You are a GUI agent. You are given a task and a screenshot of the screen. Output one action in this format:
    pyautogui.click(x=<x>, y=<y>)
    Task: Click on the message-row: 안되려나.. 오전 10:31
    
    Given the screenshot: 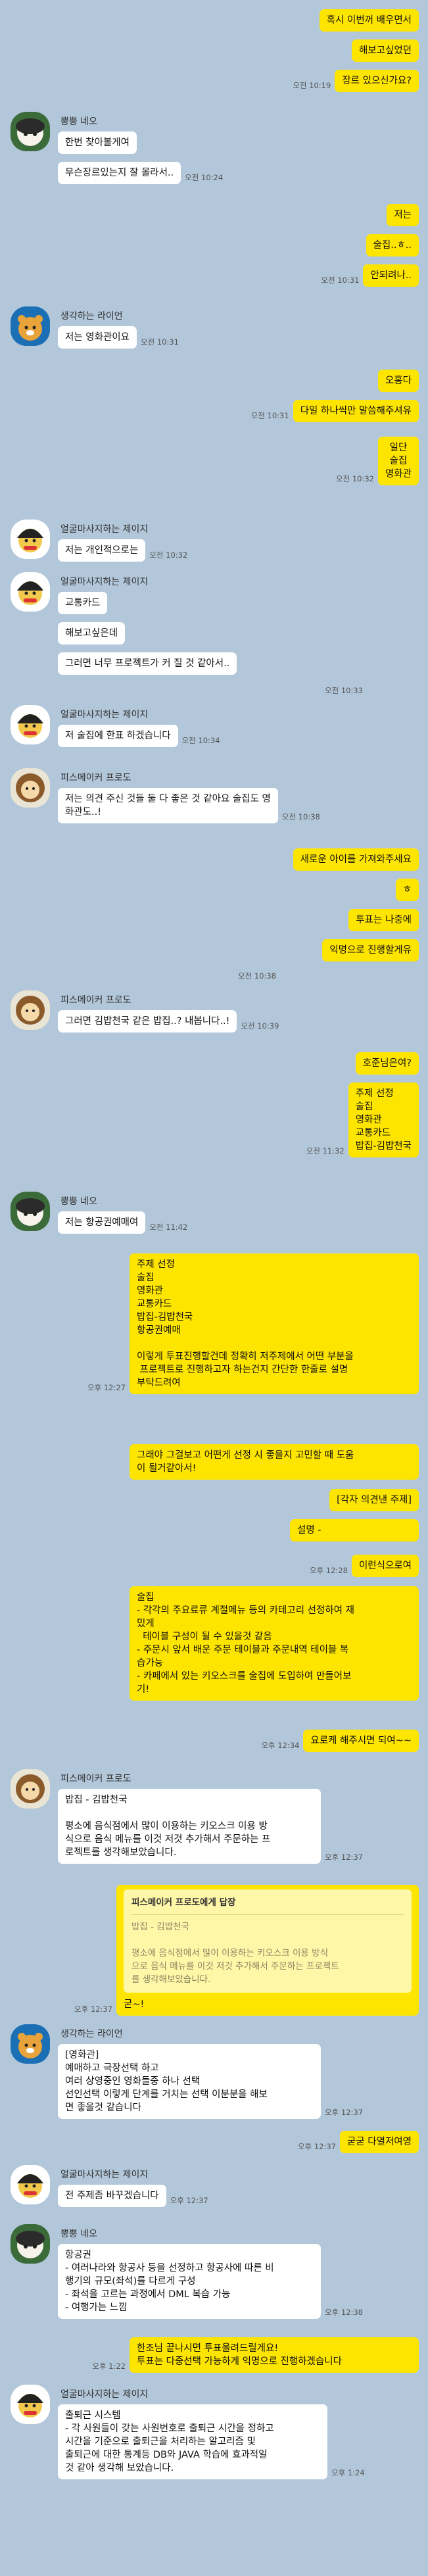 What is the action you would take?
    pyautogui.click(x=370, y=276)
    